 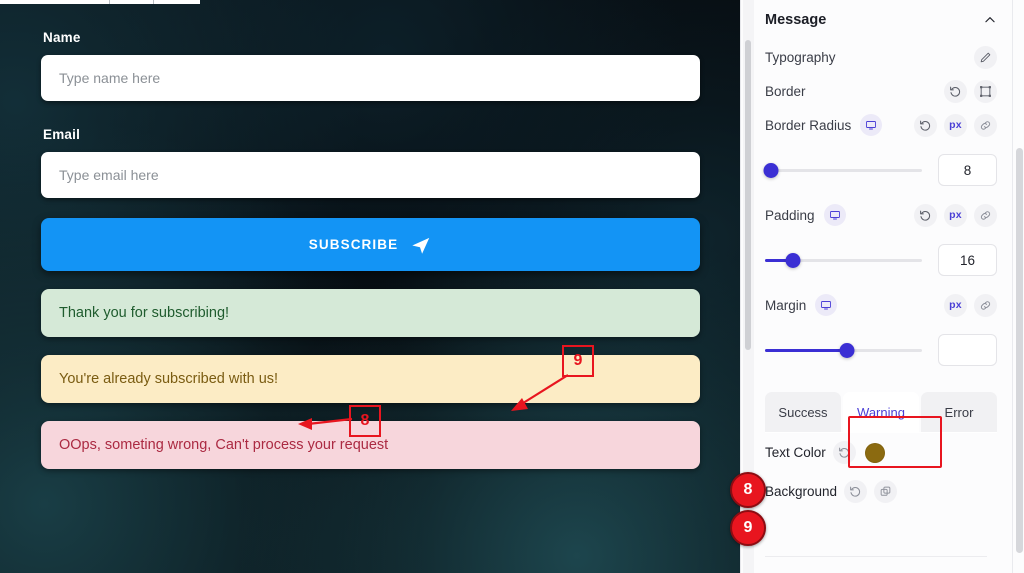 I want to click on subscribe-button: SUBSCRIBE, so click(x=370, y=244).